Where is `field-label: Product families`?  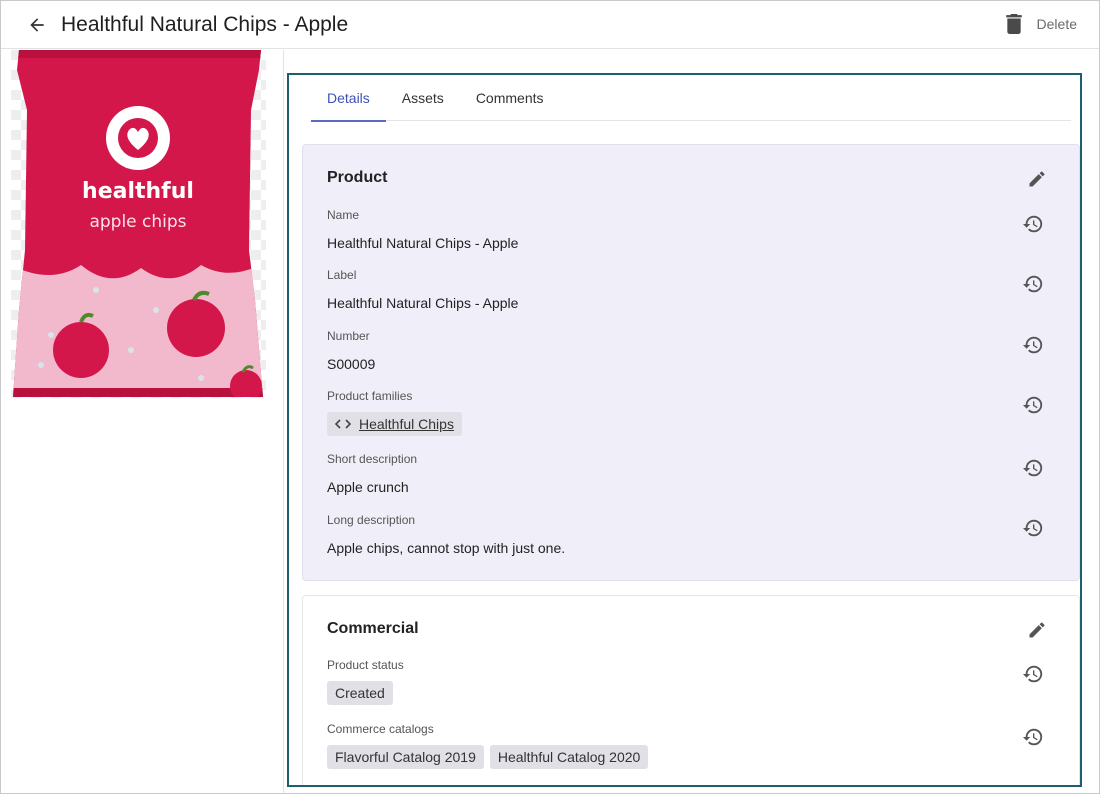
field-label: Product families is located at coordinates (370, 396).